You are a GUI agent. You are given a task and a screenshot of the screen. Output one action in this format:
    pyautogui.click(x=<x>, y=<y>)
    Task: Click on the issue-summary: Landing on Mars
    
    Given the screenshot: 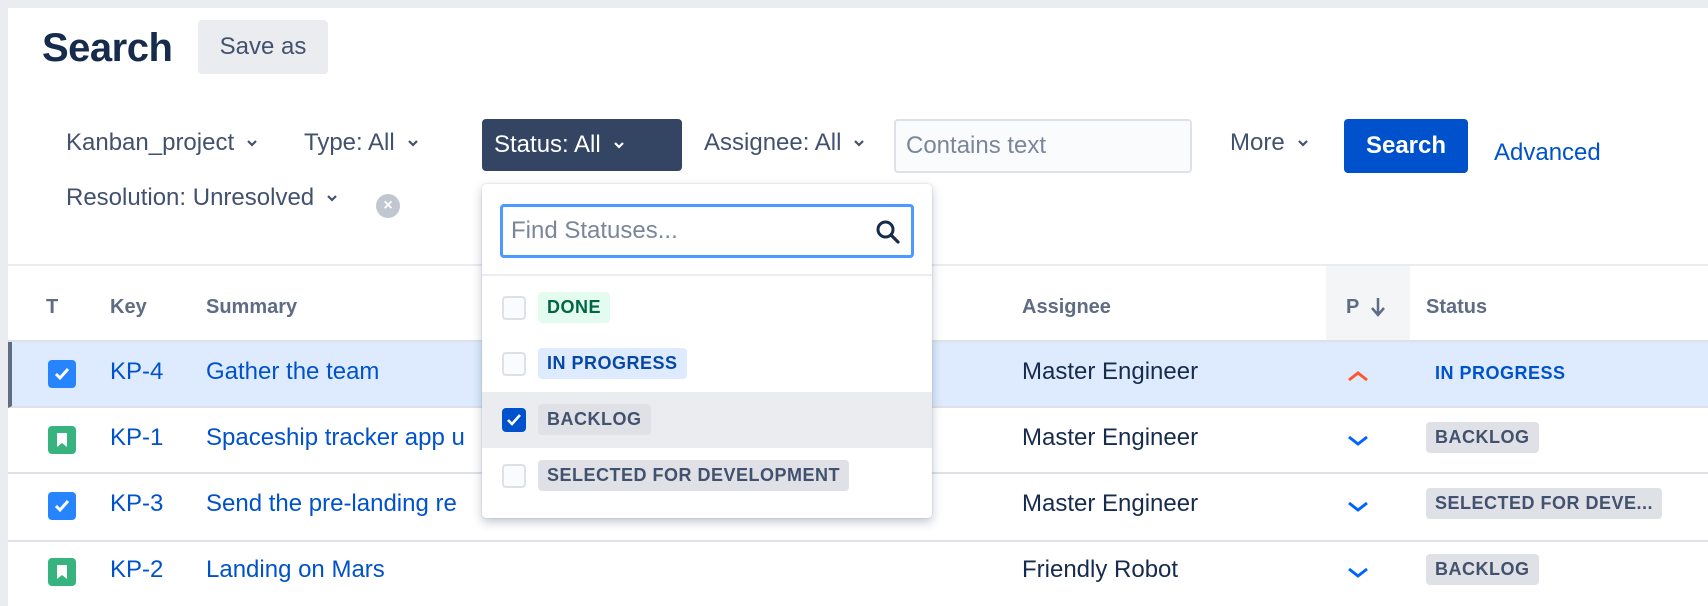 What is the action you would take?
    pyautogui.click(x=295, y=570)
    